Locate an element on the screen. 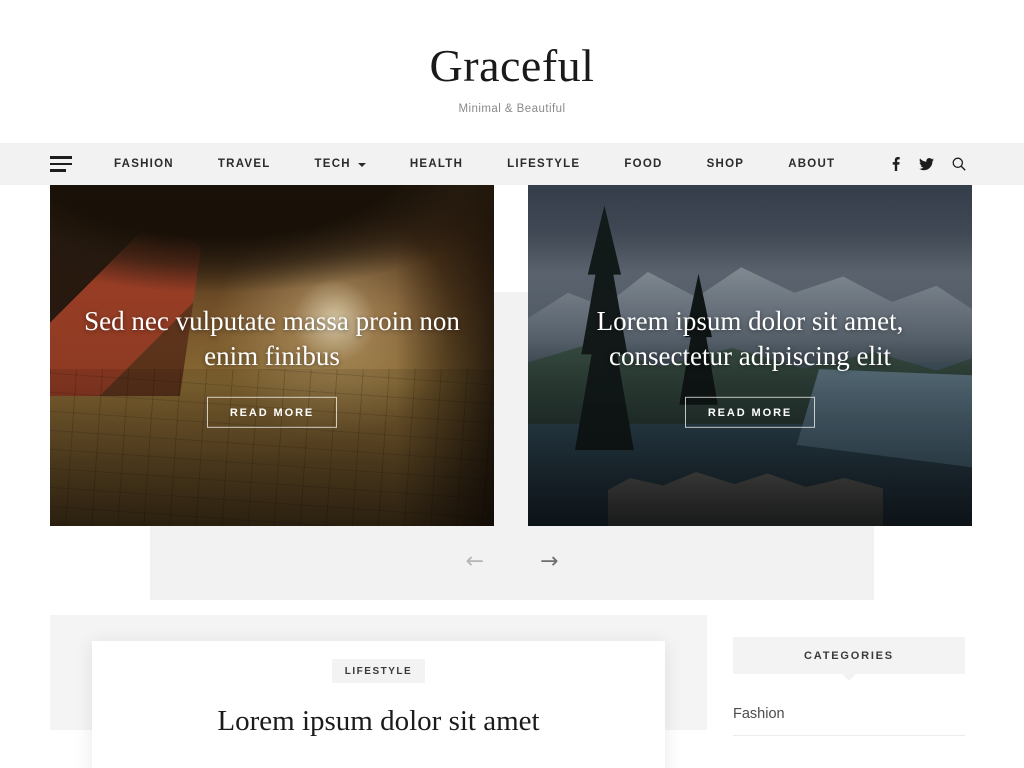 The image size is (1024, 768). nav-item-label: SHOP is located at coordinates (725, 164).